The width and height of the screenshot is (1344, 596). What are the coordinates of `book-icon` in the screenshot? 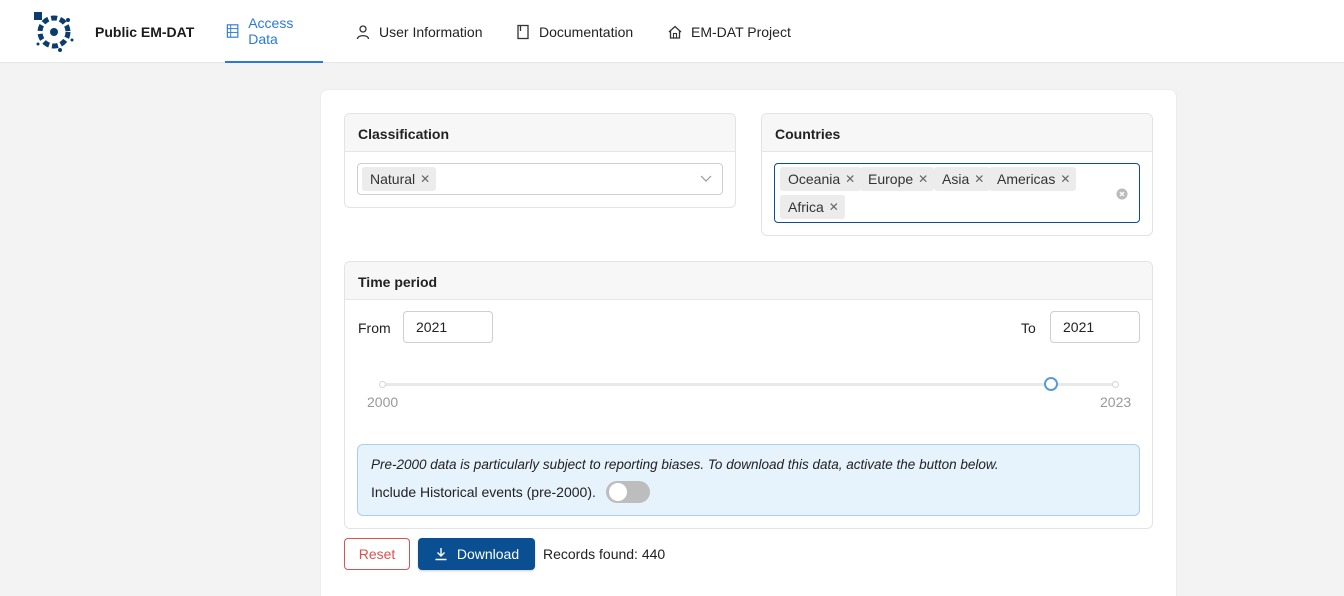 It's located at (523, 31).